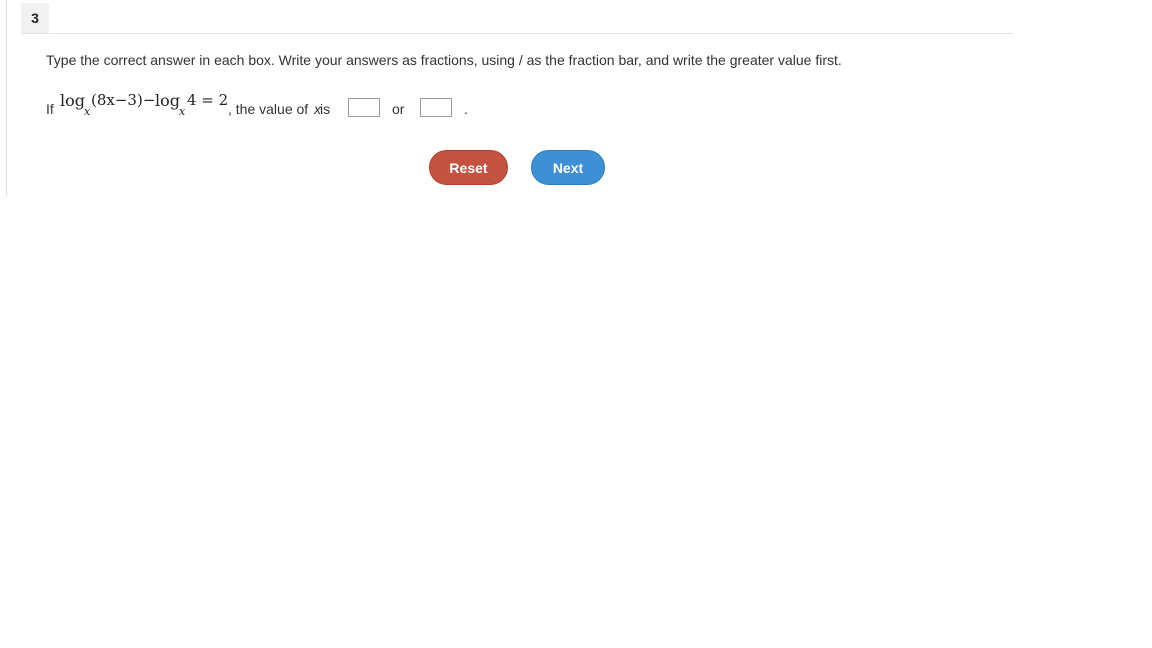 The height and width of the screenshot is (648, 1152). Describe the element at coordinates (87, 111) in the screenshot. I see `equation-base-1: x` at that location.